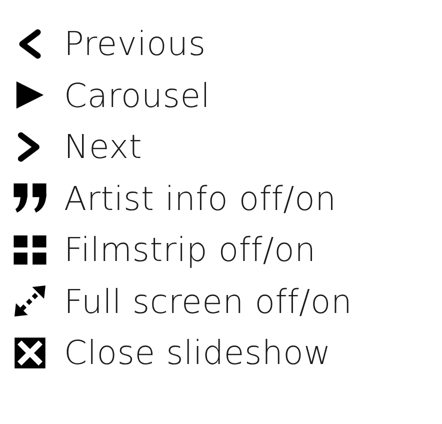  What do you see at coordinates (208, 301) in the screenshot?
I see `shortcut-label: Full screen off/on` at bounding box center [208, 301].